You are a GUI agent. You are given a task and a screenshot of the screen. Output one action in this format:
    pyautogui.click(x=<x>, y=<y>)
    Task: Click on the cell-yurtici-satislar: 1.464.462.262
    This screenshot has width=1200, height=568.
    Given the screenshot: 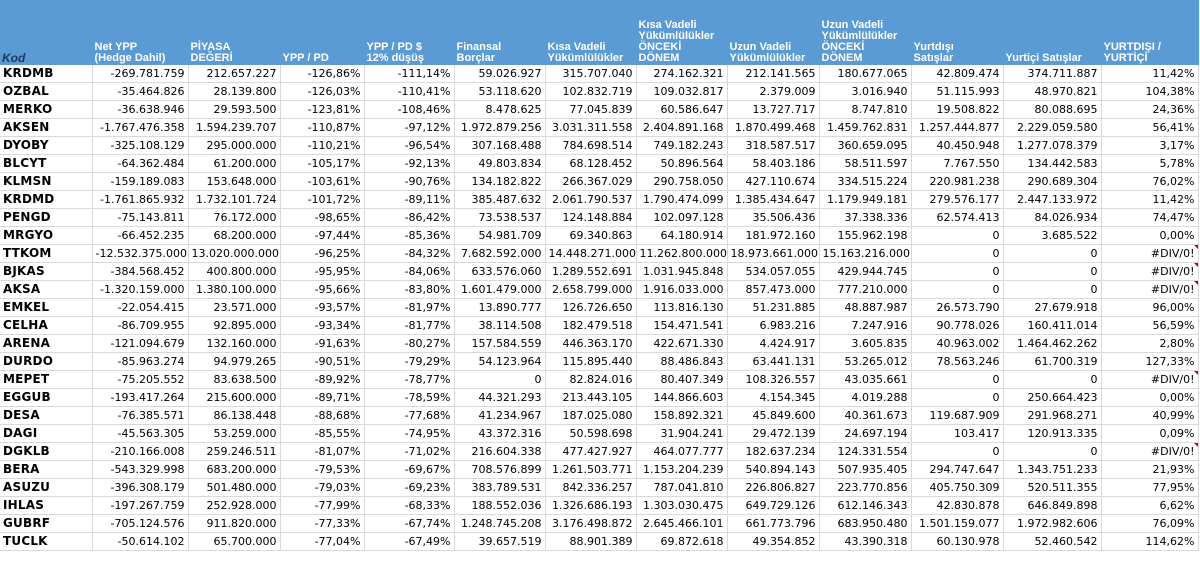 What is the action you would take?
    pyautogui.click(x=1052, y=343)
    